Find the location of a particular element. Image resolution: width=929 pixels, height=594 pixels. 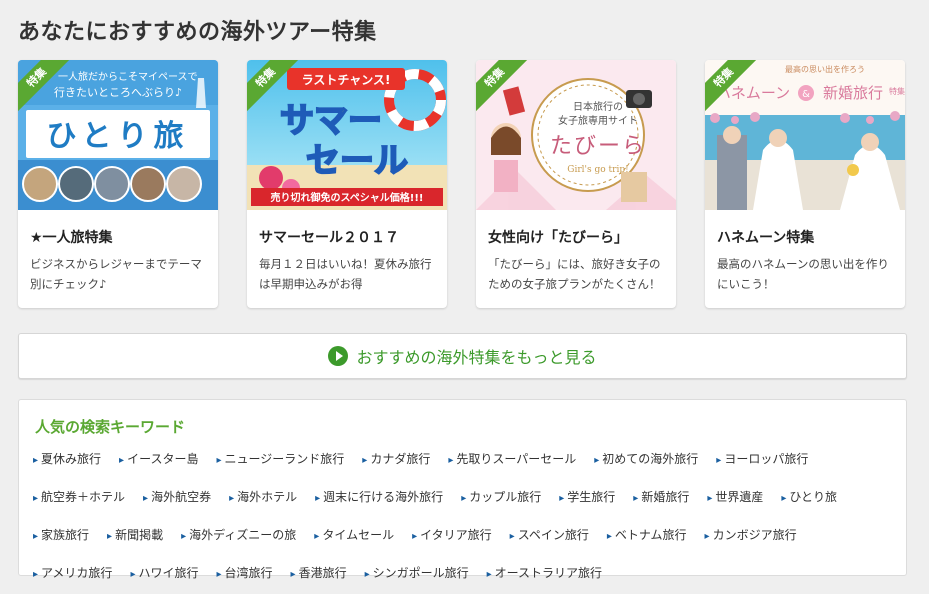

svg-text: 特集 is located at coordinates (897, 91).